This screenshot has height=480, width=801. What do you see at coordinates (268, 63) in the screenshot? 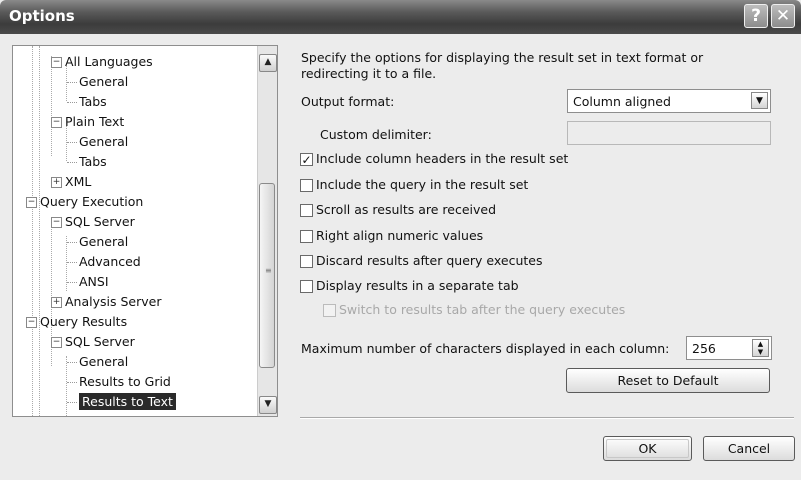
I see `scroll-up-icon: ▲` at bounding box center [268, 63].